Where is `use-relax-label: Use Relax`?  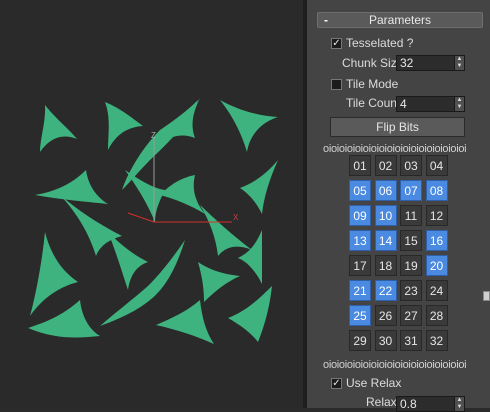 use-relax-label: Use Relax is located at coordinates (374, 383).